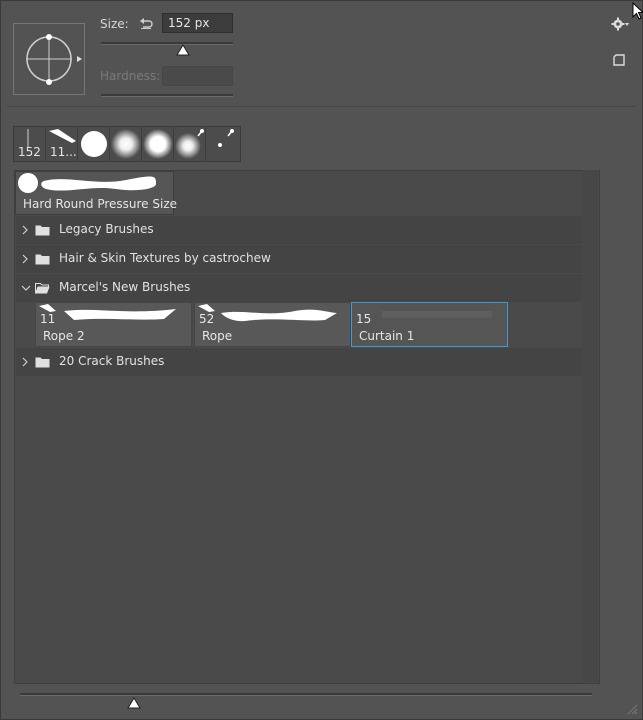  Describe the element at coordinates (26, 288) in the screenshot. I see `chevron-down-icon` at that location.